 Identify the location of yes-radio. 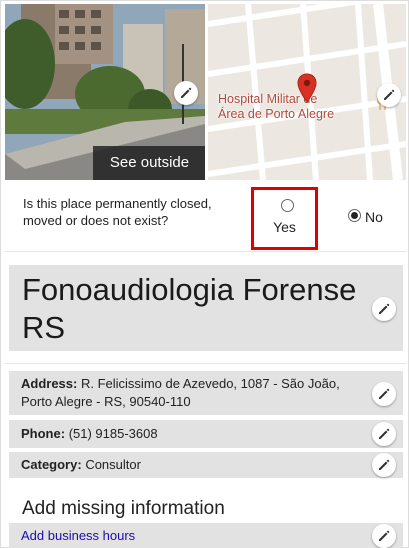
(287, 205).